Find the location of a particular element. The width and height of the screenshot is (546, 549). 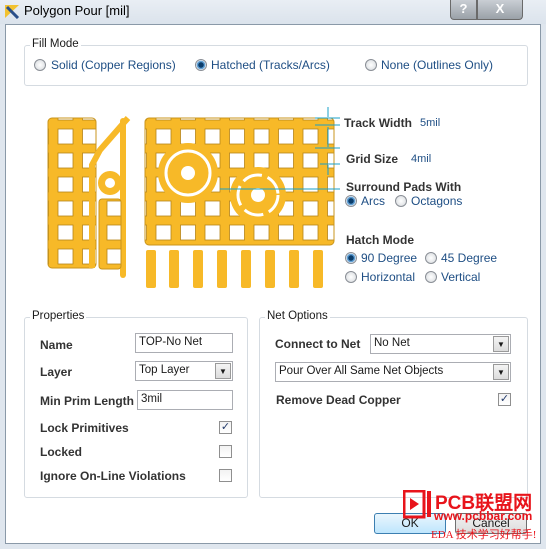

min-prim-length-input: 3mil is located at coordinates (185, 400).